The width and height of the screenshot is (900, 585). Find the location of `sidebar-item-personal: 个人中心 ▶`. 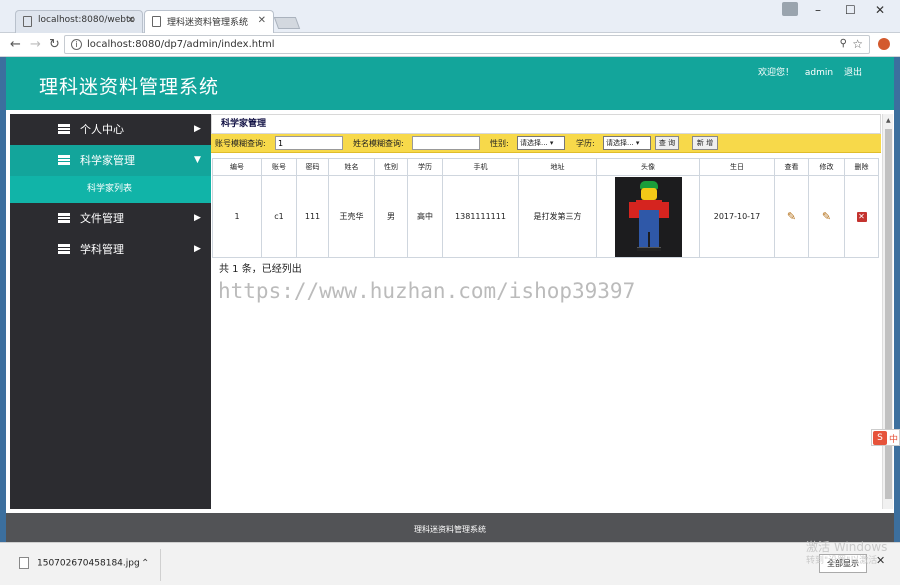

sidebar-item-personal: 个人中心 ▶ is located at coordinates (110, 129).